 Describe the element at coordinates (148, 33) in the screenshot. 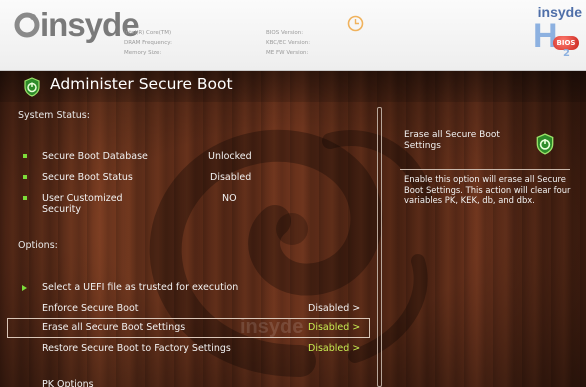

I see `cpu-label: Intel(R) Core(TM)` at that location.